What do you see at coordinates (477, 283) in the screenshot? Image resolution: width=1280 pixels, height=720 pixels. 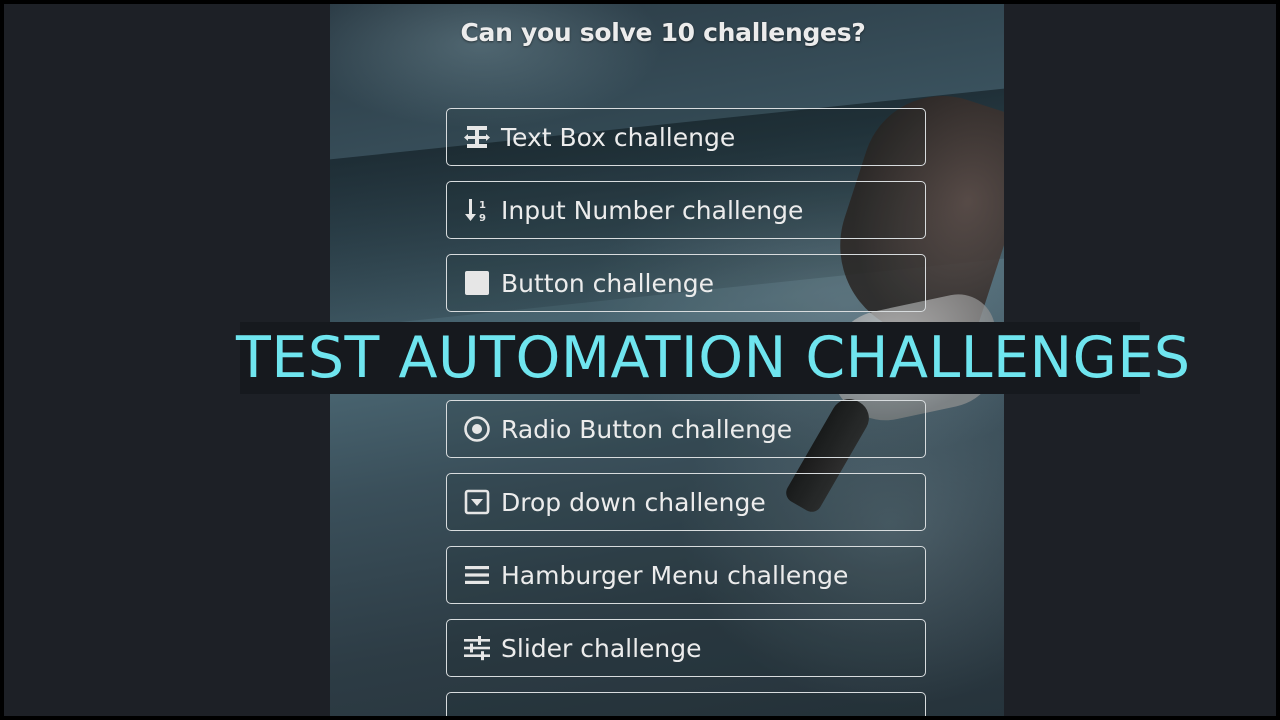 I see `square-icon` at bounding box center [477, 283].